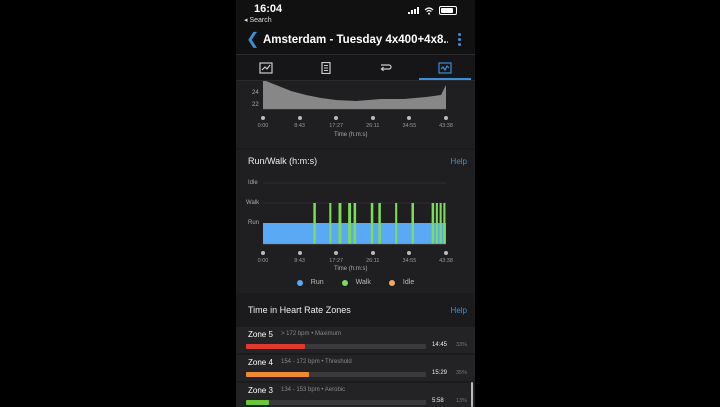 Image resolution: width=720 pixels, height=407 pixels. Describe the element at coordinates (260, 390) in the screenshot. I see `zone-name: Zone 3` at that location.